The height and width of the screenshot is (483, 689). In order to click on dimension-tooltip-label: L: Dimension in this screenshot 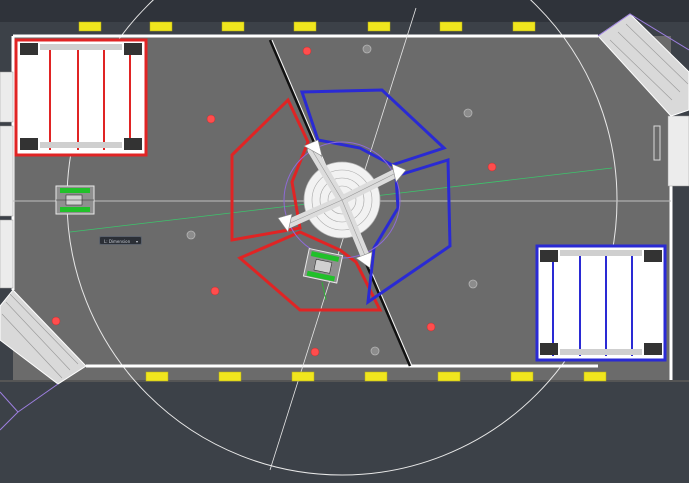, I will do `click(117, 241)`.